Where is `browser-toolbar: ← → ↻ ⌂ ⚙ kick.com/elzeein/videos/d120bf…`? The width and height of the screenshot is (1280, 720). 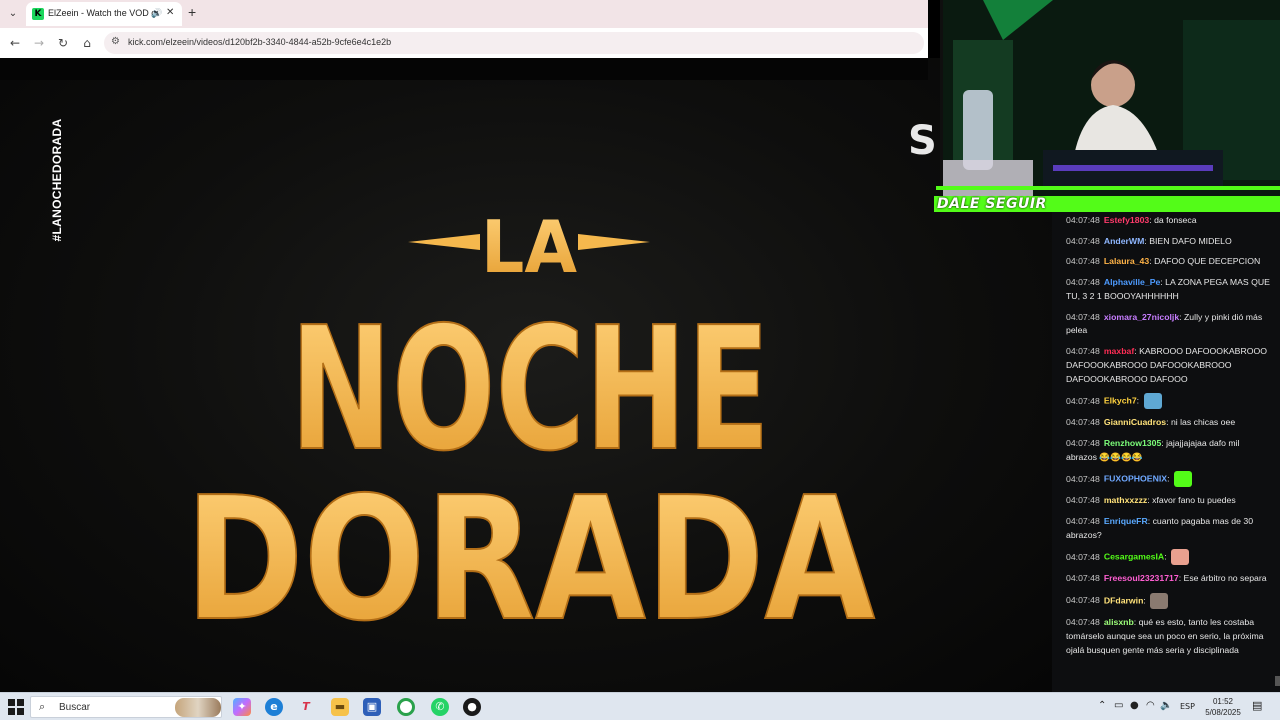 browser-toolbar: ← → ↻ ⌂ ⚙ kick.com/elzeein/videos/d120bf… is located at coordinates (464, 43).